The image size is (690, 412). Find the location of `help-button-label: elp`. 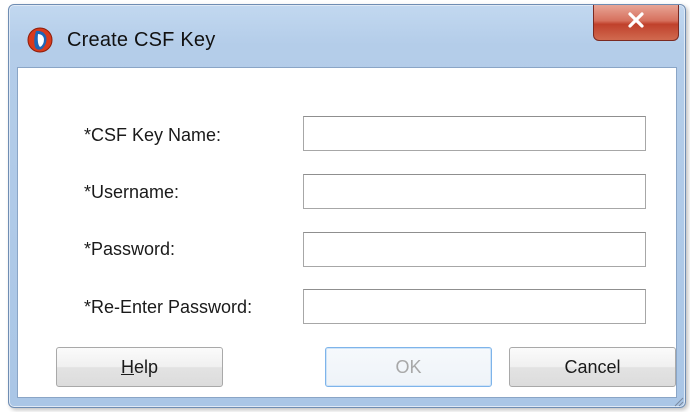

help-button-label: elp is located at coordinates (146, 366).